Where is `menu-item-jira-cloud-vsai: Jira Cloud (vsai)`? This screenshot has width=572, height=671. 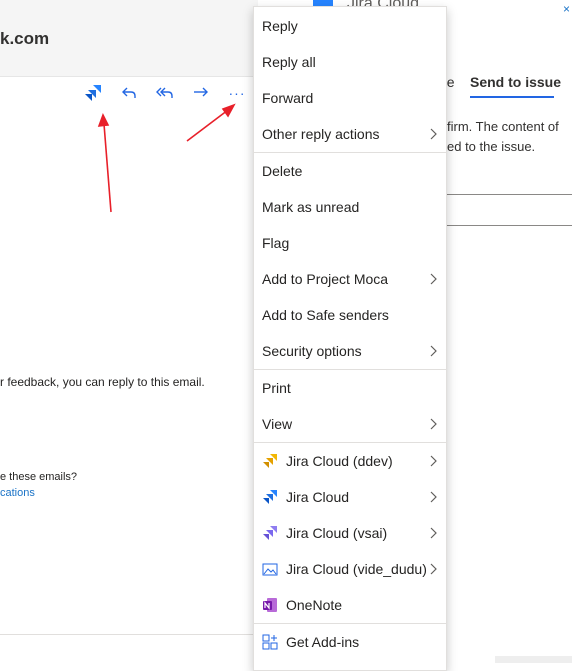 menu-item-jira-cloud-vsai: Jira Cloud (vsai) is located at coordinates (350, 533).